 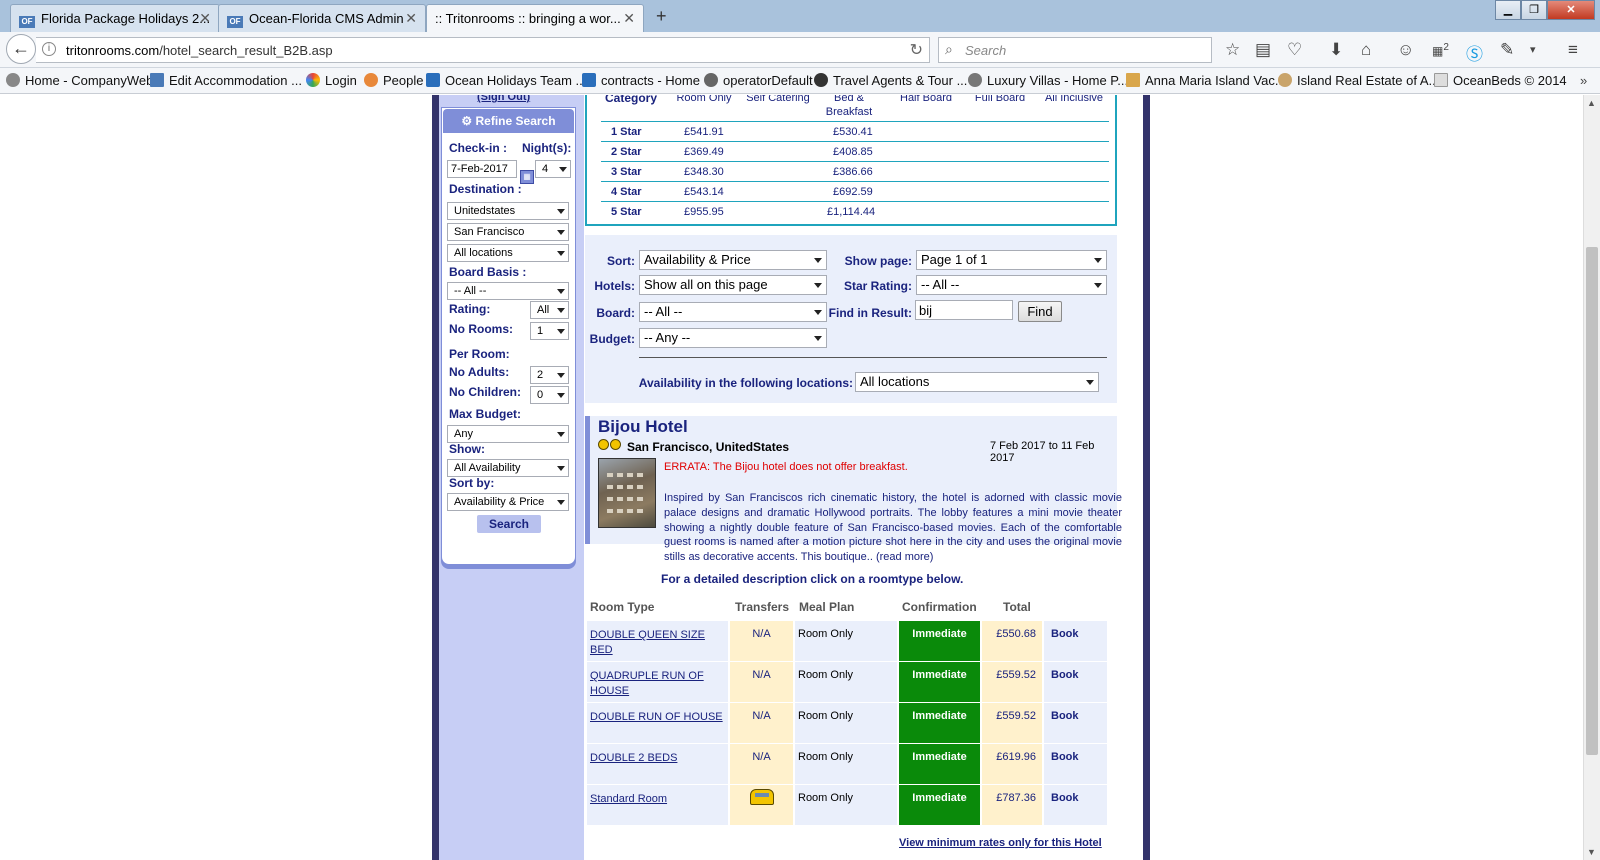 I want to click on room-only-price: £541.91, so click(x=704, y=132).